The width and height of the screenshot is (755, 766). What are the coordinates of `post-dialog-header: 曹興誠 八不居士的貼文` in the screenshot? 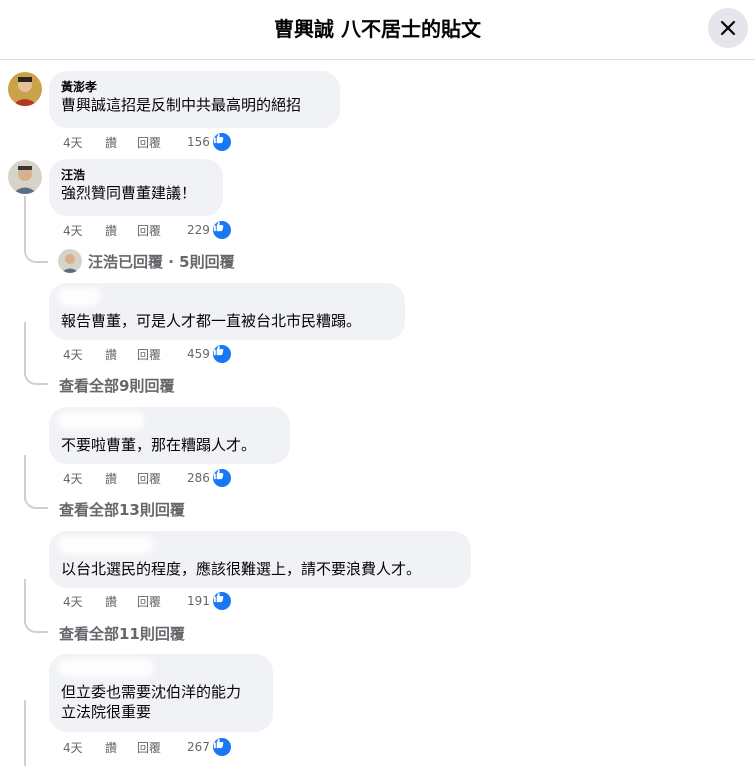 It's located at (377, 30).